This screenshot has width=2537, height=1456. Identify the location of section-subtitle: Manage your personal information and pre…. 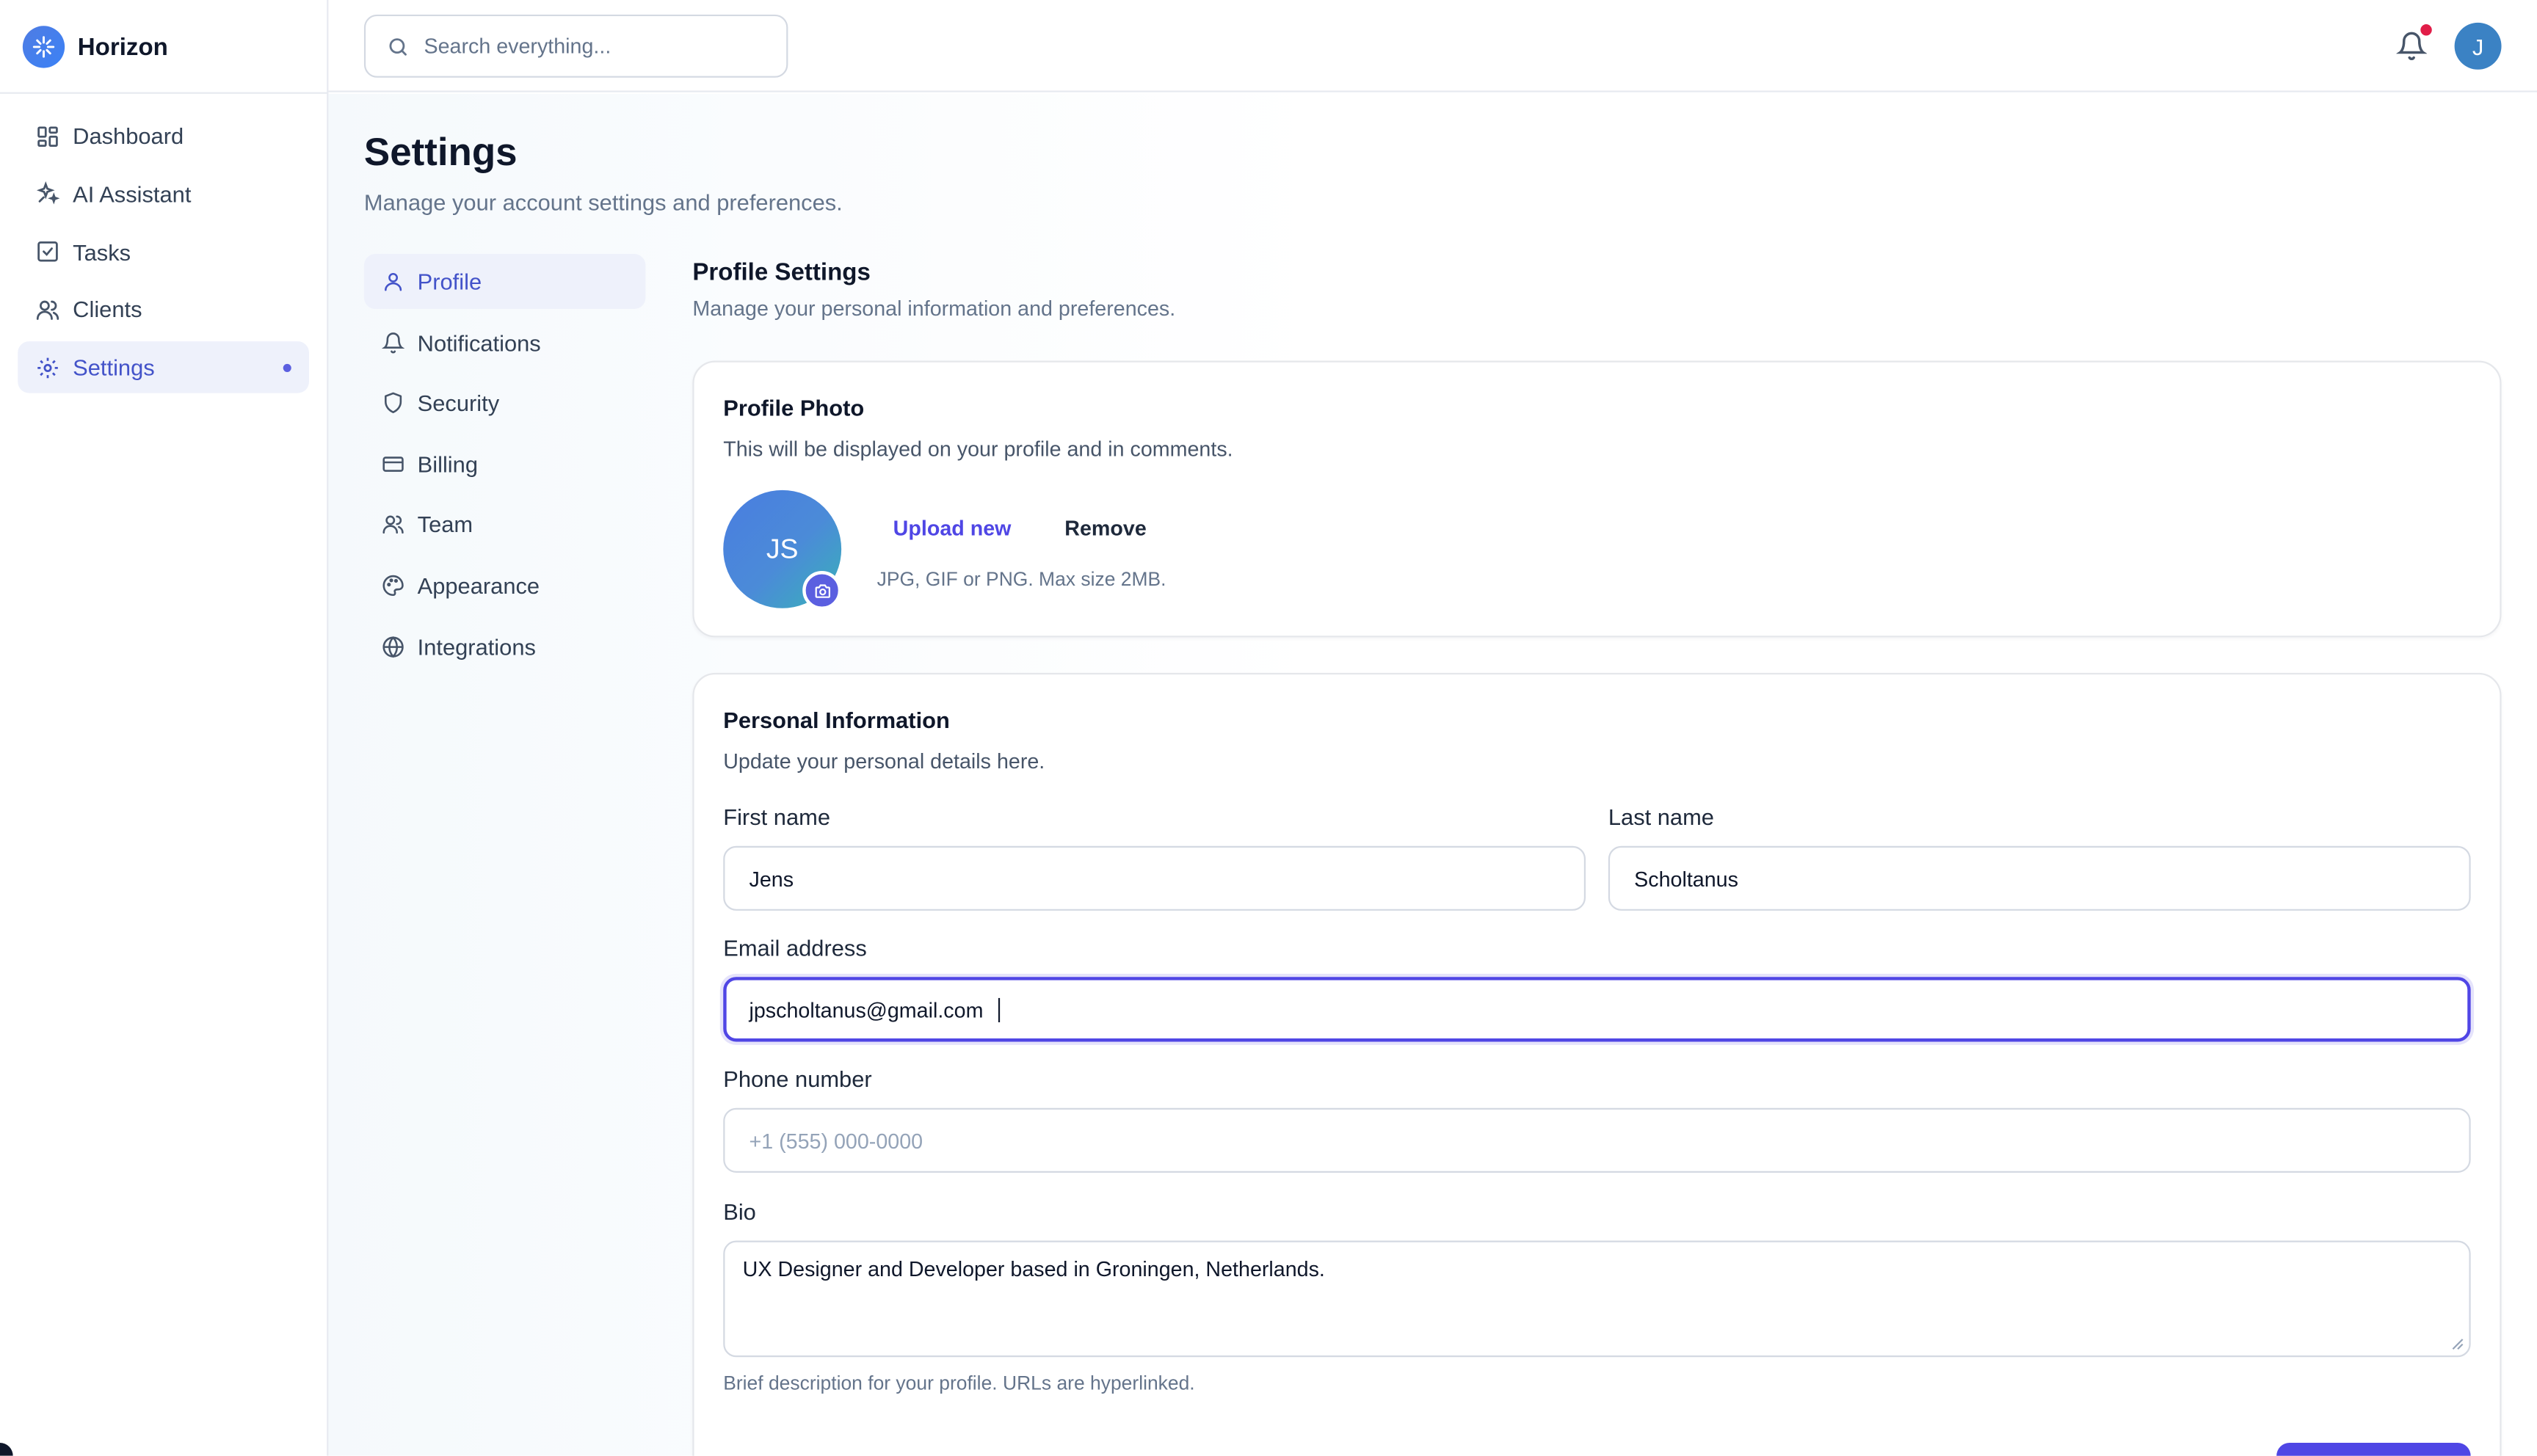
(934, 308).